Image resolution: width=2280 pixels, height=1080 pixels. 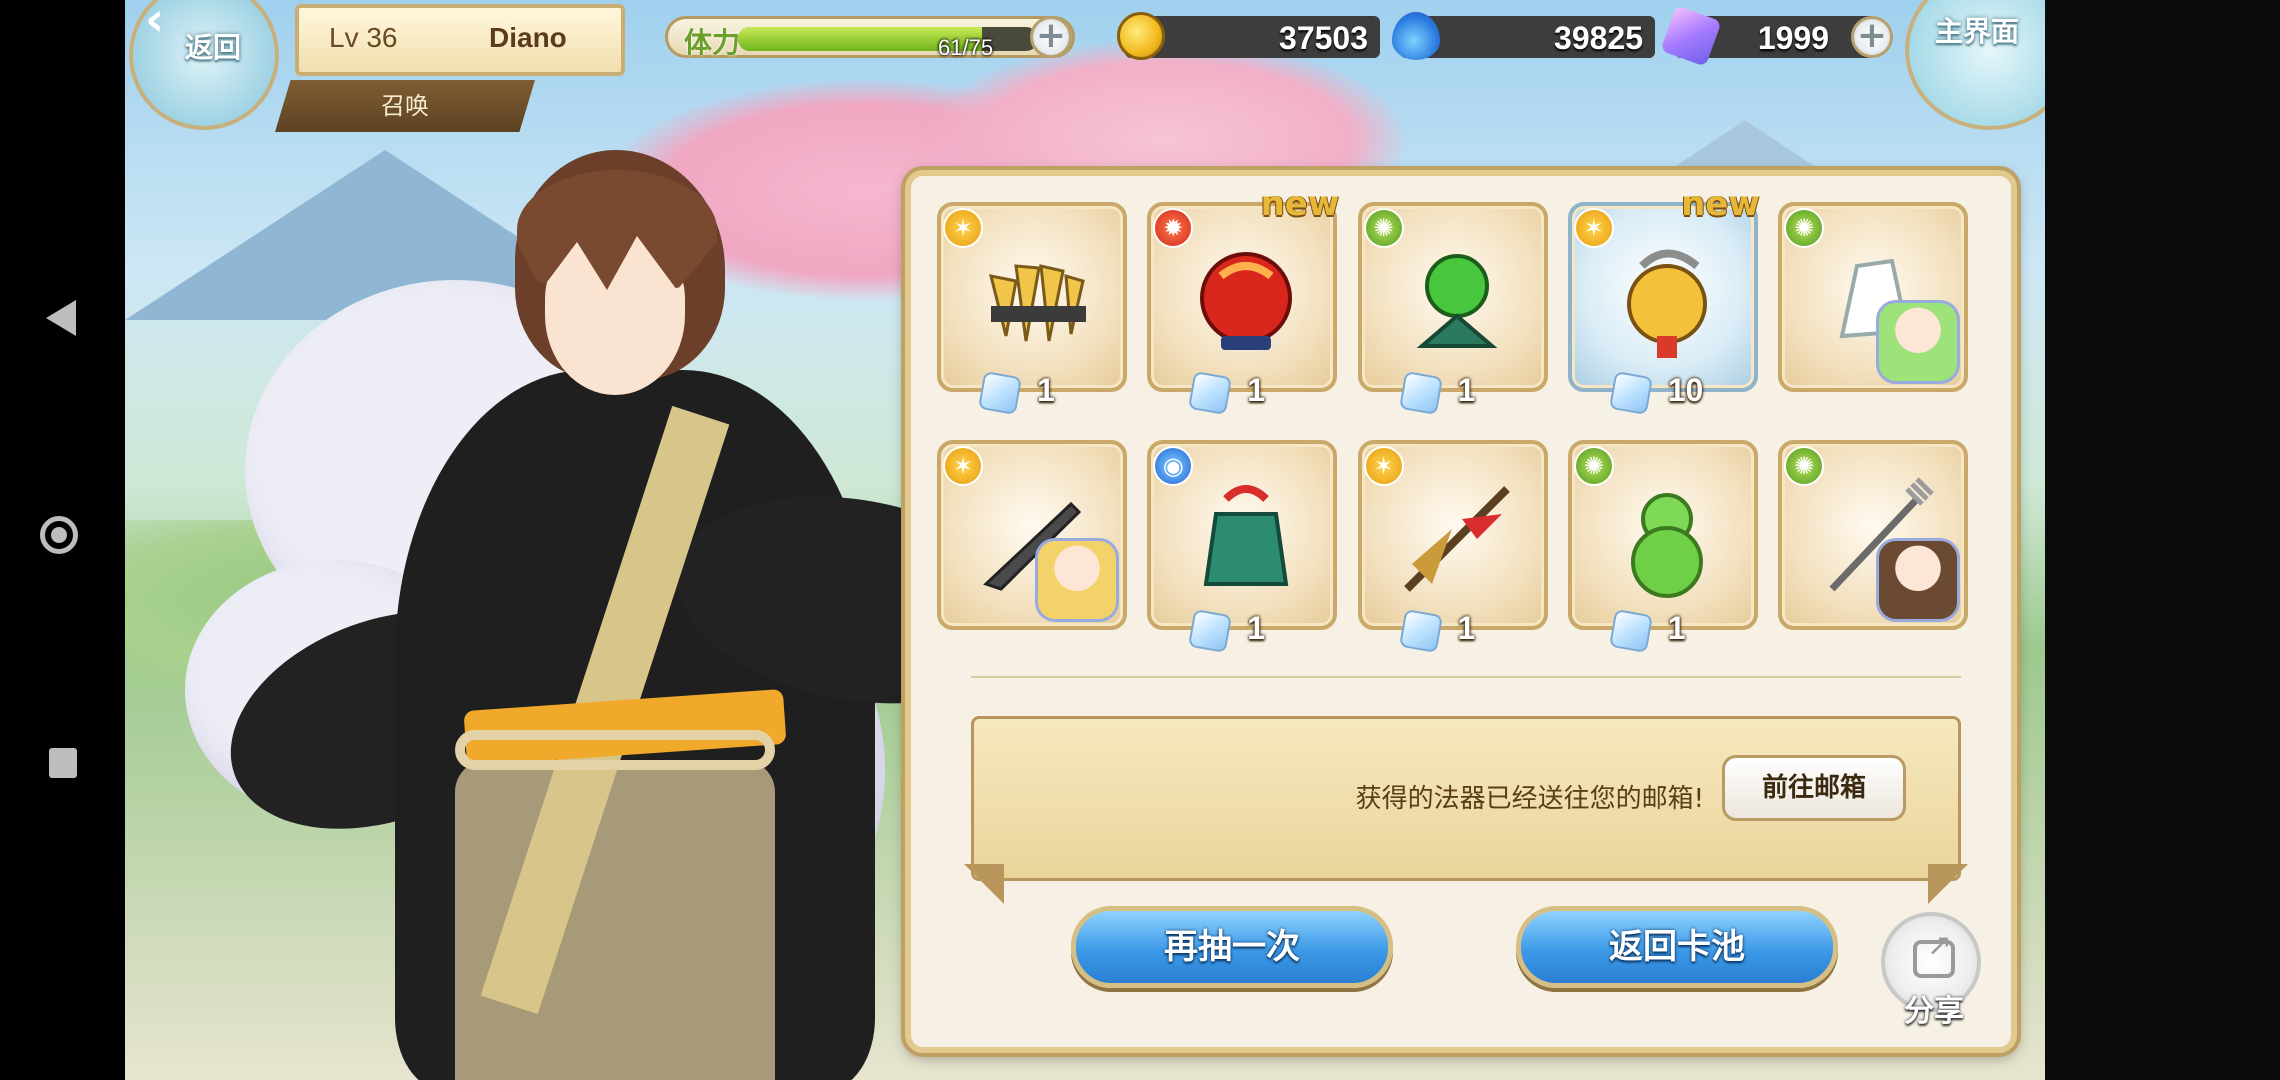 I want to click on screen-subtitle-tab: 召唤, so click(x=405, y=106).